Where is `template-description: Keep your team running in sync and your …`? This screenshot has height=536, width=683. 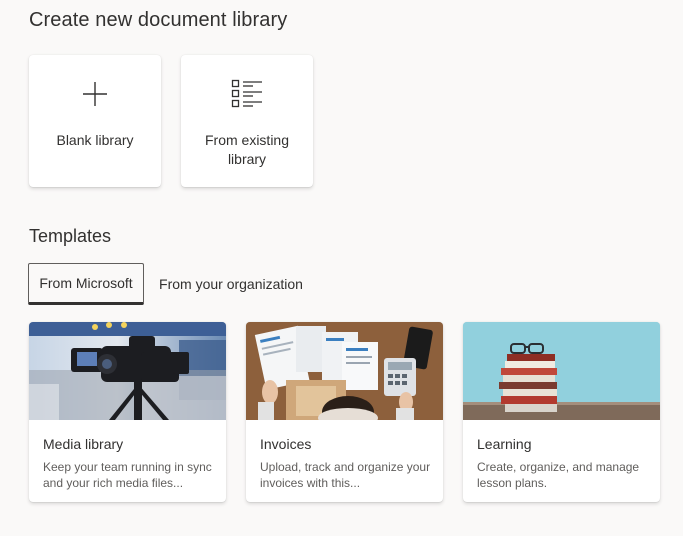 template-description: Keep your team running in sync and your … is located at coordinates (127, 475).